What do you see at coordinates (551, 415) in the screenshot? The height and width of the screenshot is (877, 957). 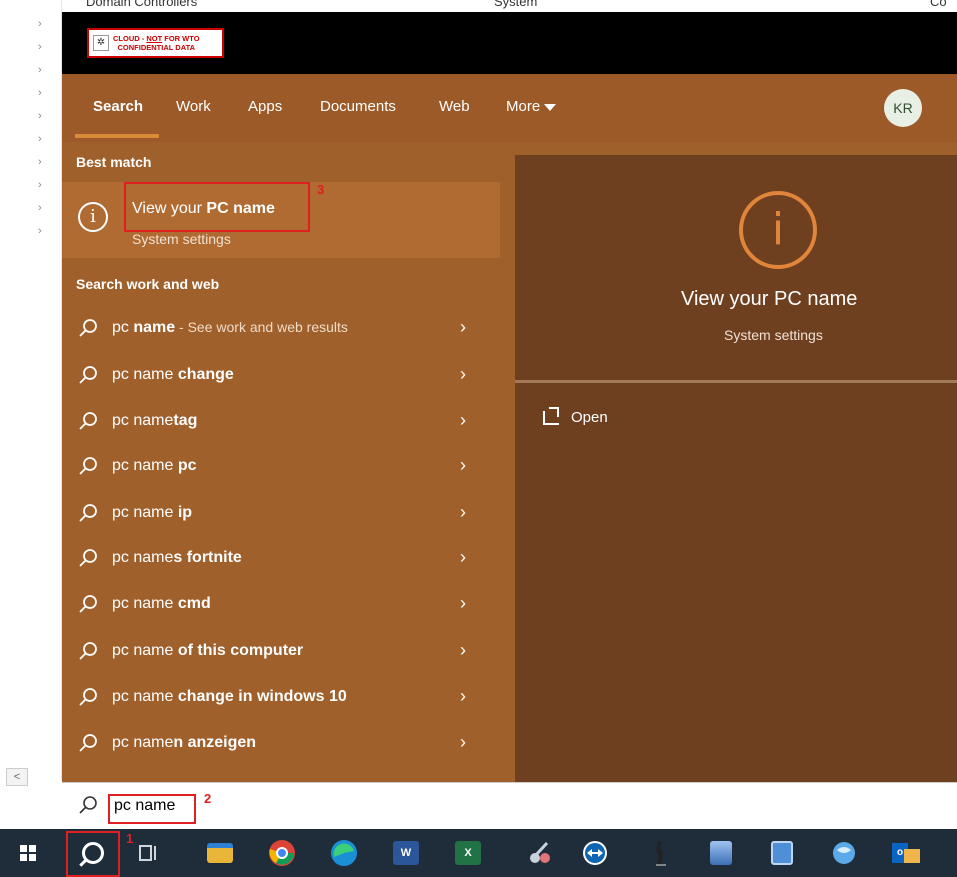 I see `open-external-icon` at bounding box center [551, 415].